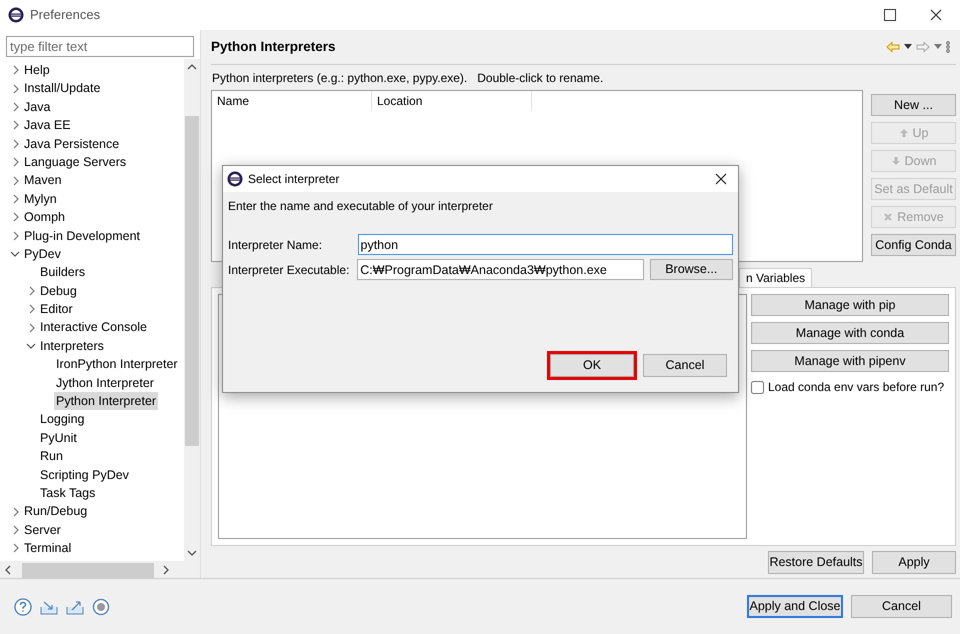 The image size is (960, 634). What do you see at coordinates (948, 47) in the screenshot?
I see `menu-icon` at bounding box center [948, 47].